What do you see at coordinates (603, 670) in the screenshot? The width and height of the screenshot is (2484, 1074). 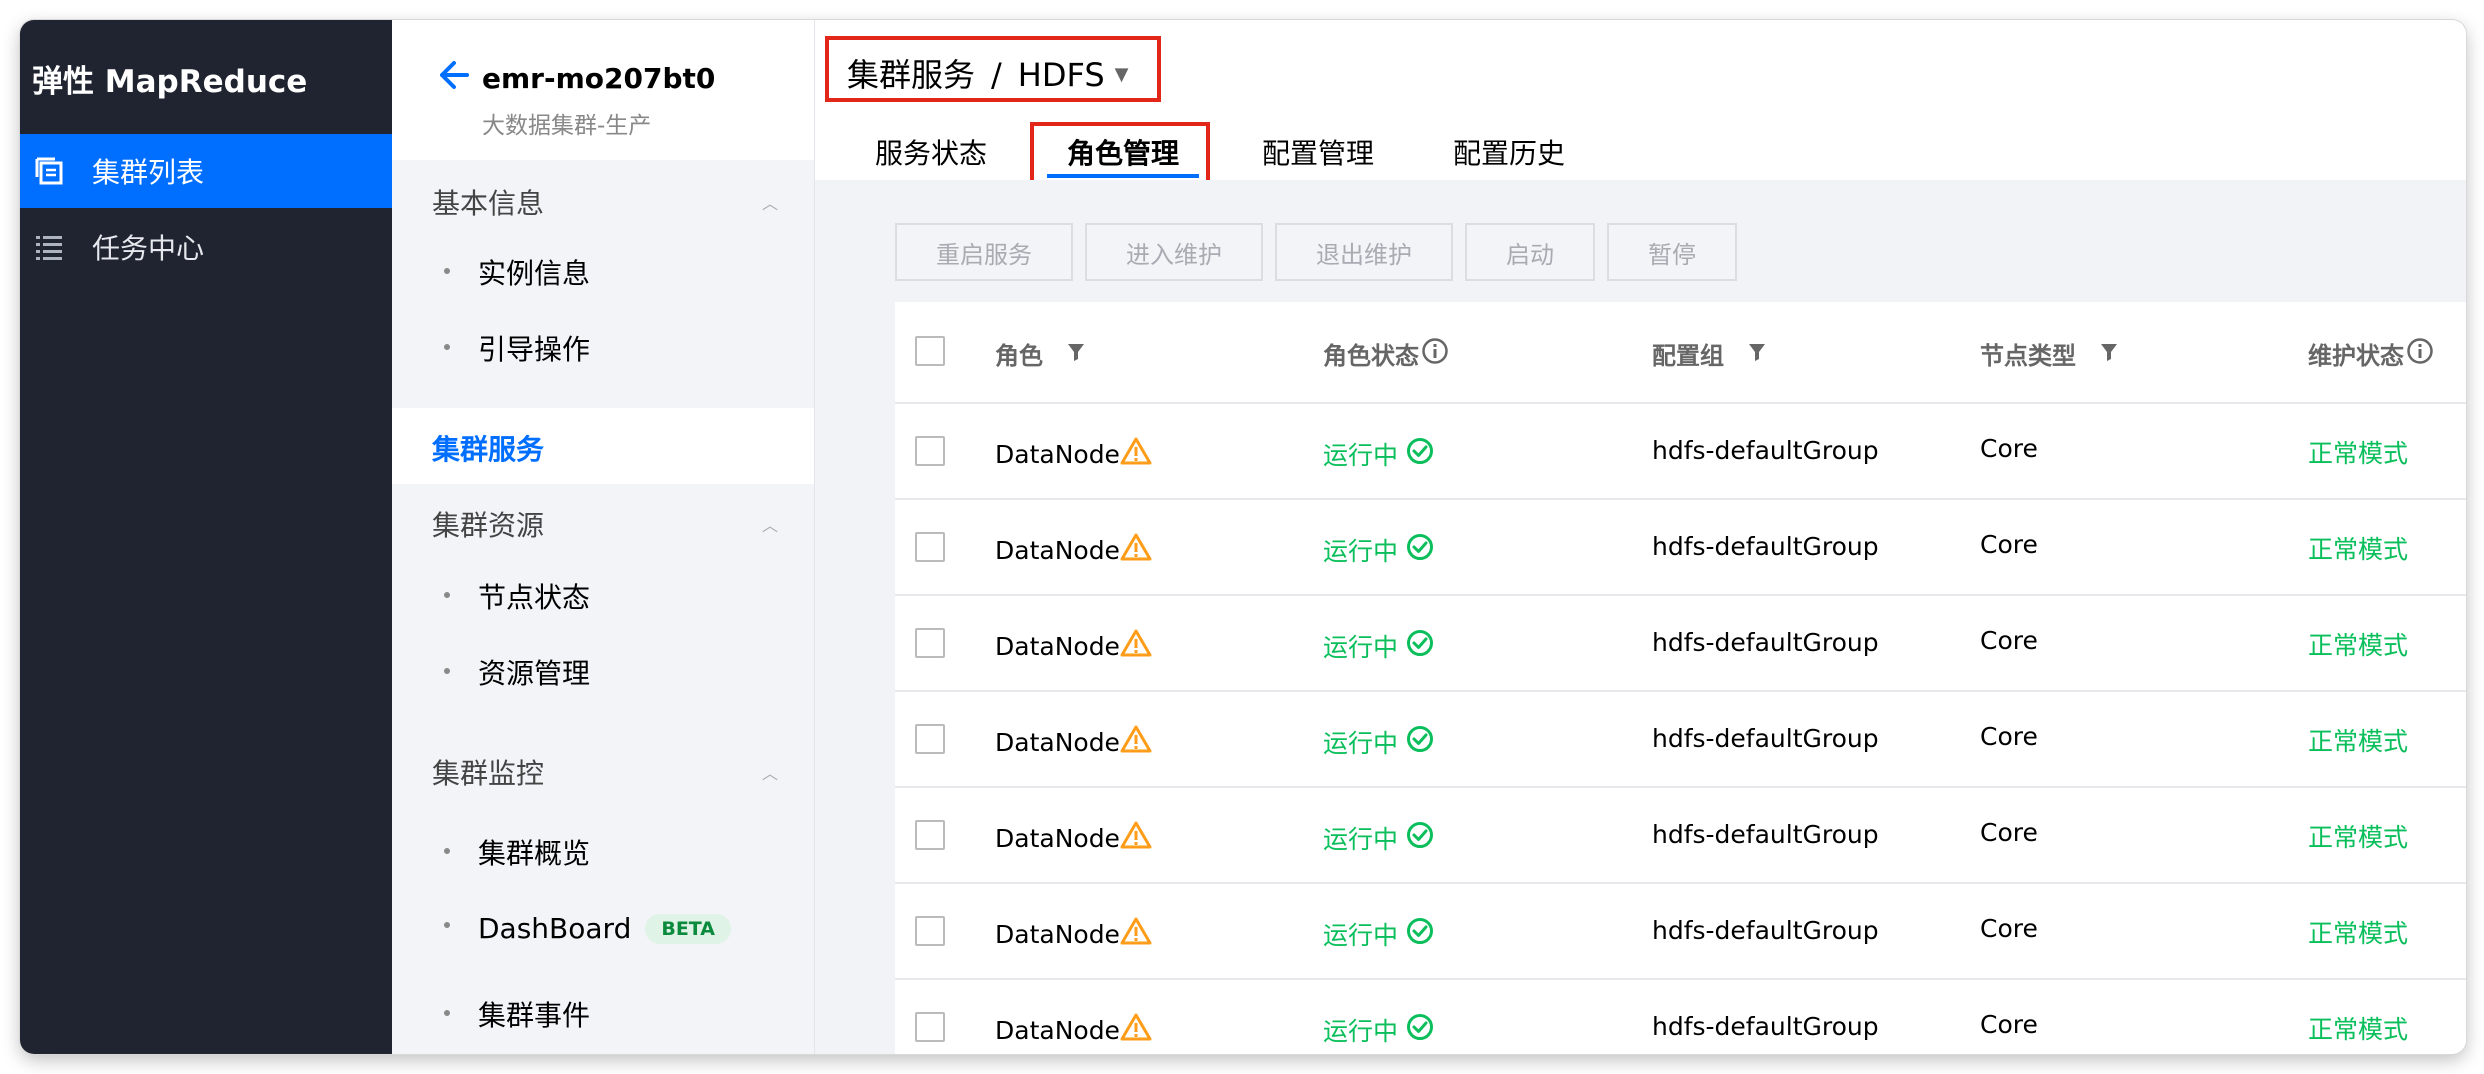 I see `menu-item-resource-management: 资源管理` at bounding box center [603, 670].